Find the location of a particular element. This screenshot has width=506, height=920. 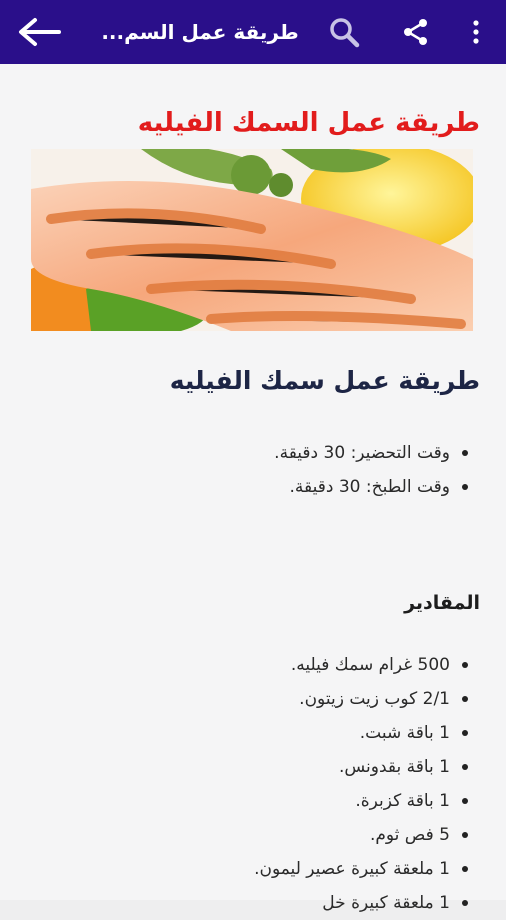

overflow-menu-button is located at coordinates (476, 32).